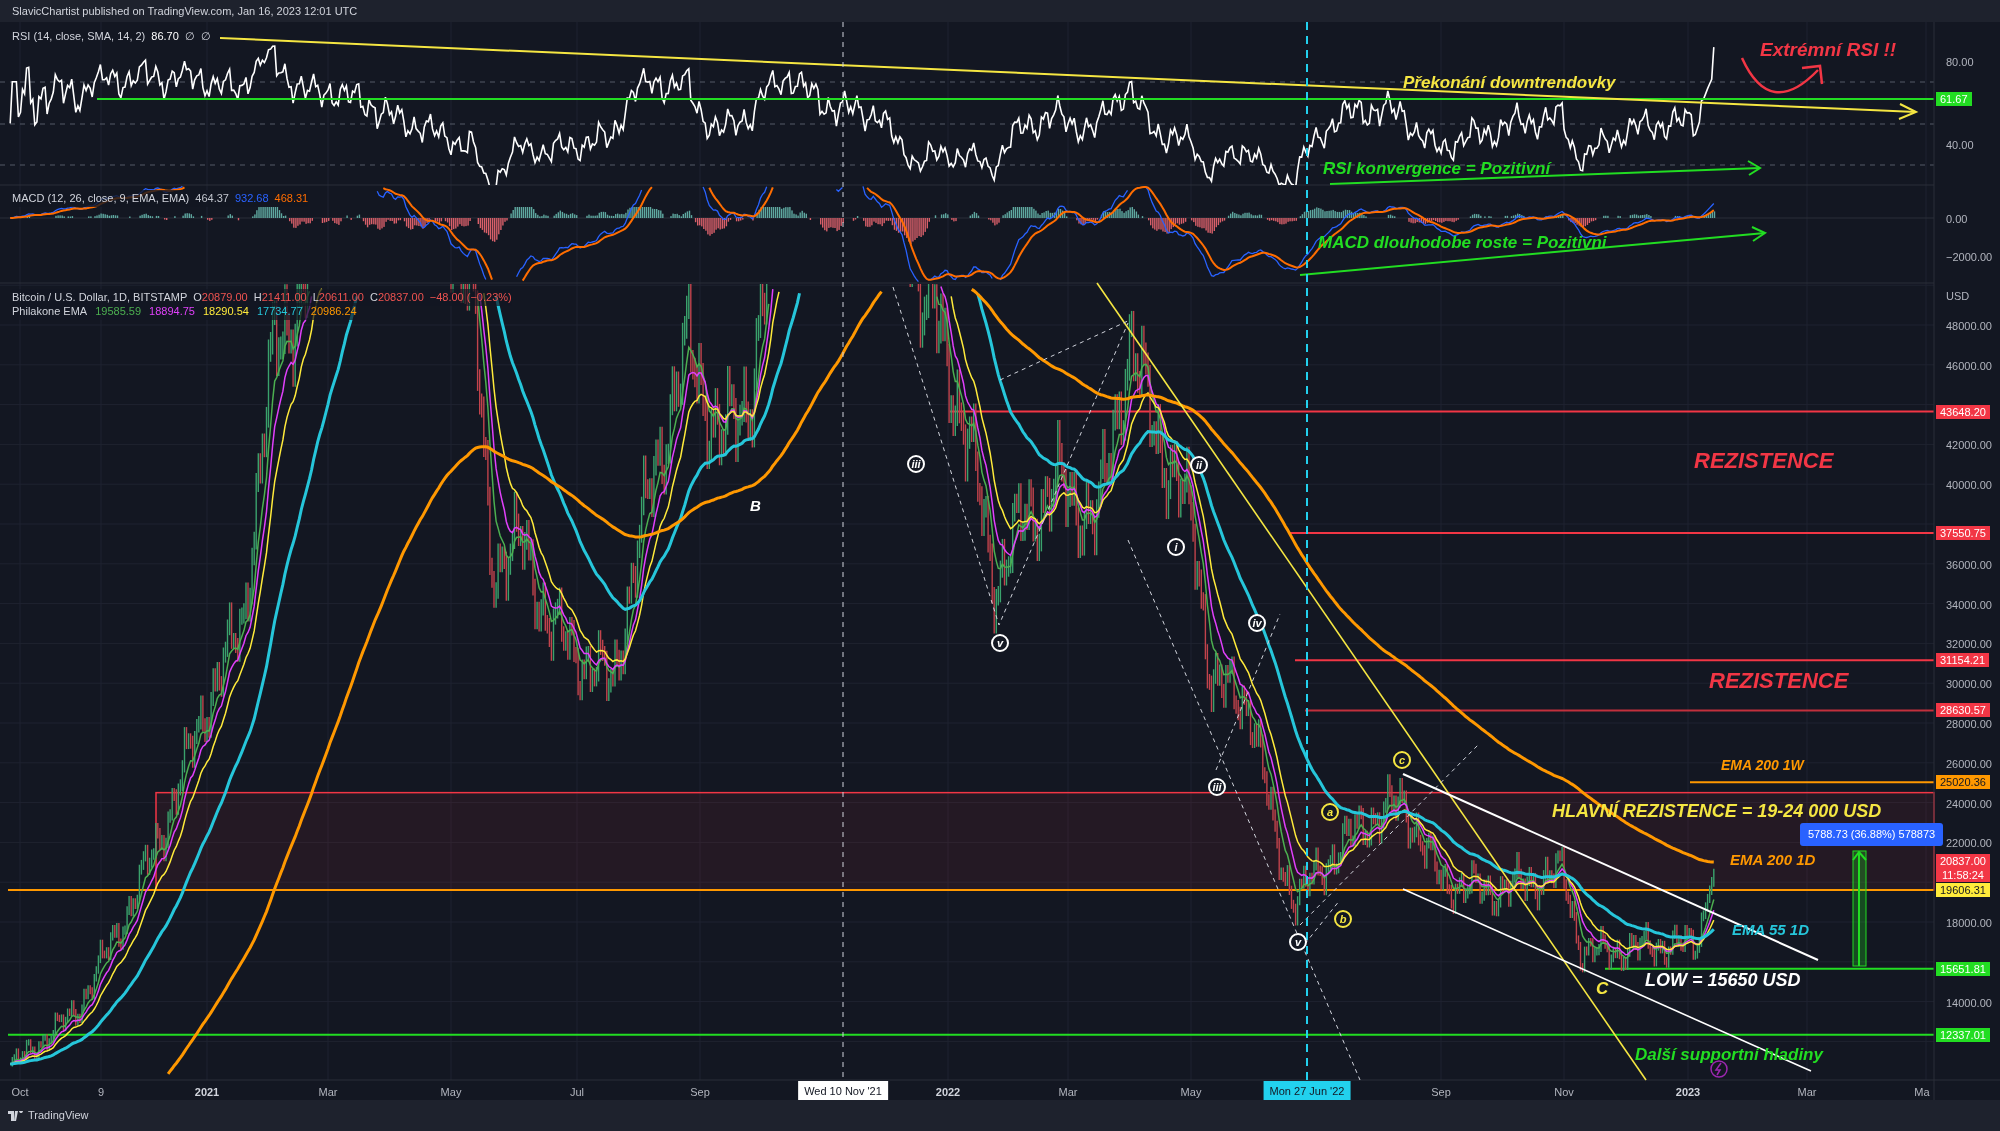 The height and width of the screenshot is (1131, 2000). I want to click on time-axis-label: Ma, so click(1922, 1092).